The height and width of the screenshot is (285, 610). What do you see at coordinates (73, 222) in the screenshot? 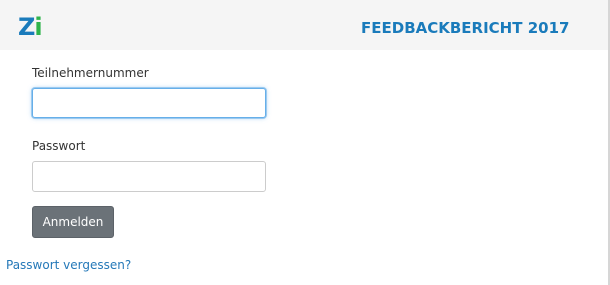
I see `login-button: Anmelden` at bounding box center [73, 222].